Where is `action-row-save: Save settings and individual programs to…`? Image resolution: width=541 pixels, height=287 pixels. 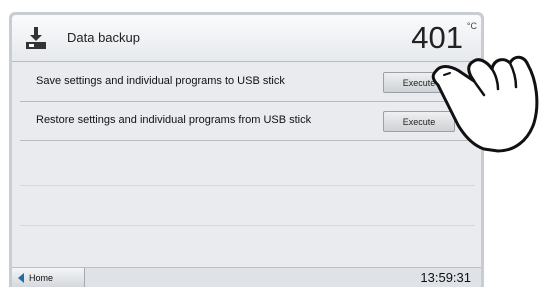 action-row-save: Save settings and individual programs to… is located at coordinates (247, 83).